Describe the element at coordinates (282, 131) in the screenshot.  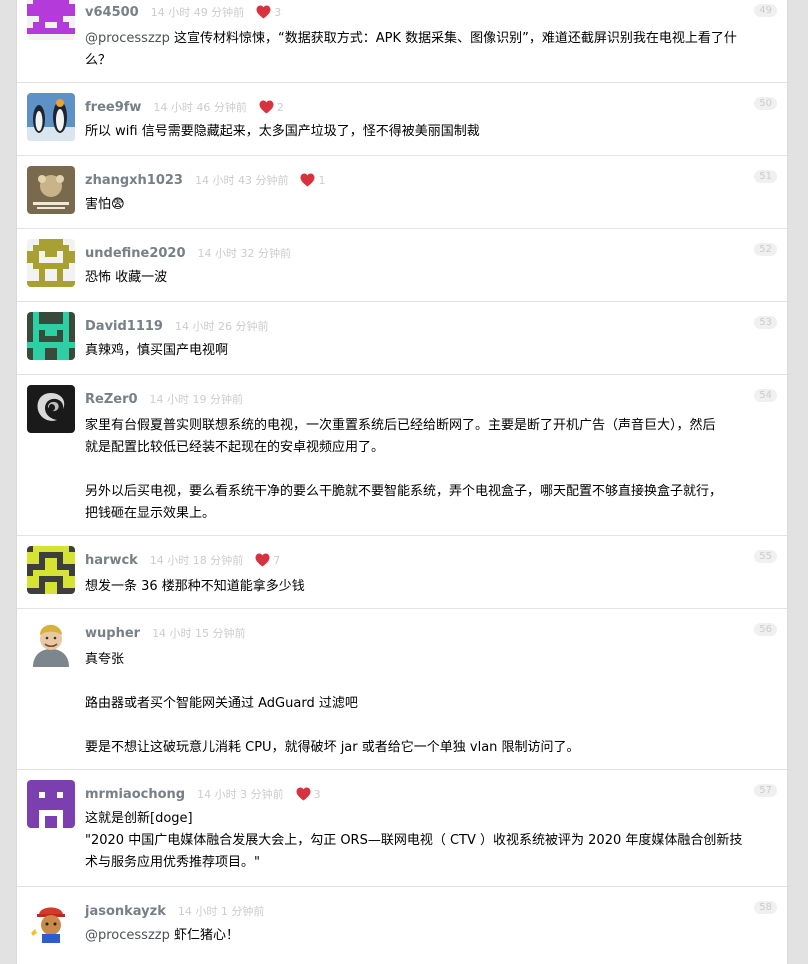
I see `reply-content: 所以 wifi 信号需要隐藏起来，太多国产垃圾了，怪不得被美丽国制裁` at that location.